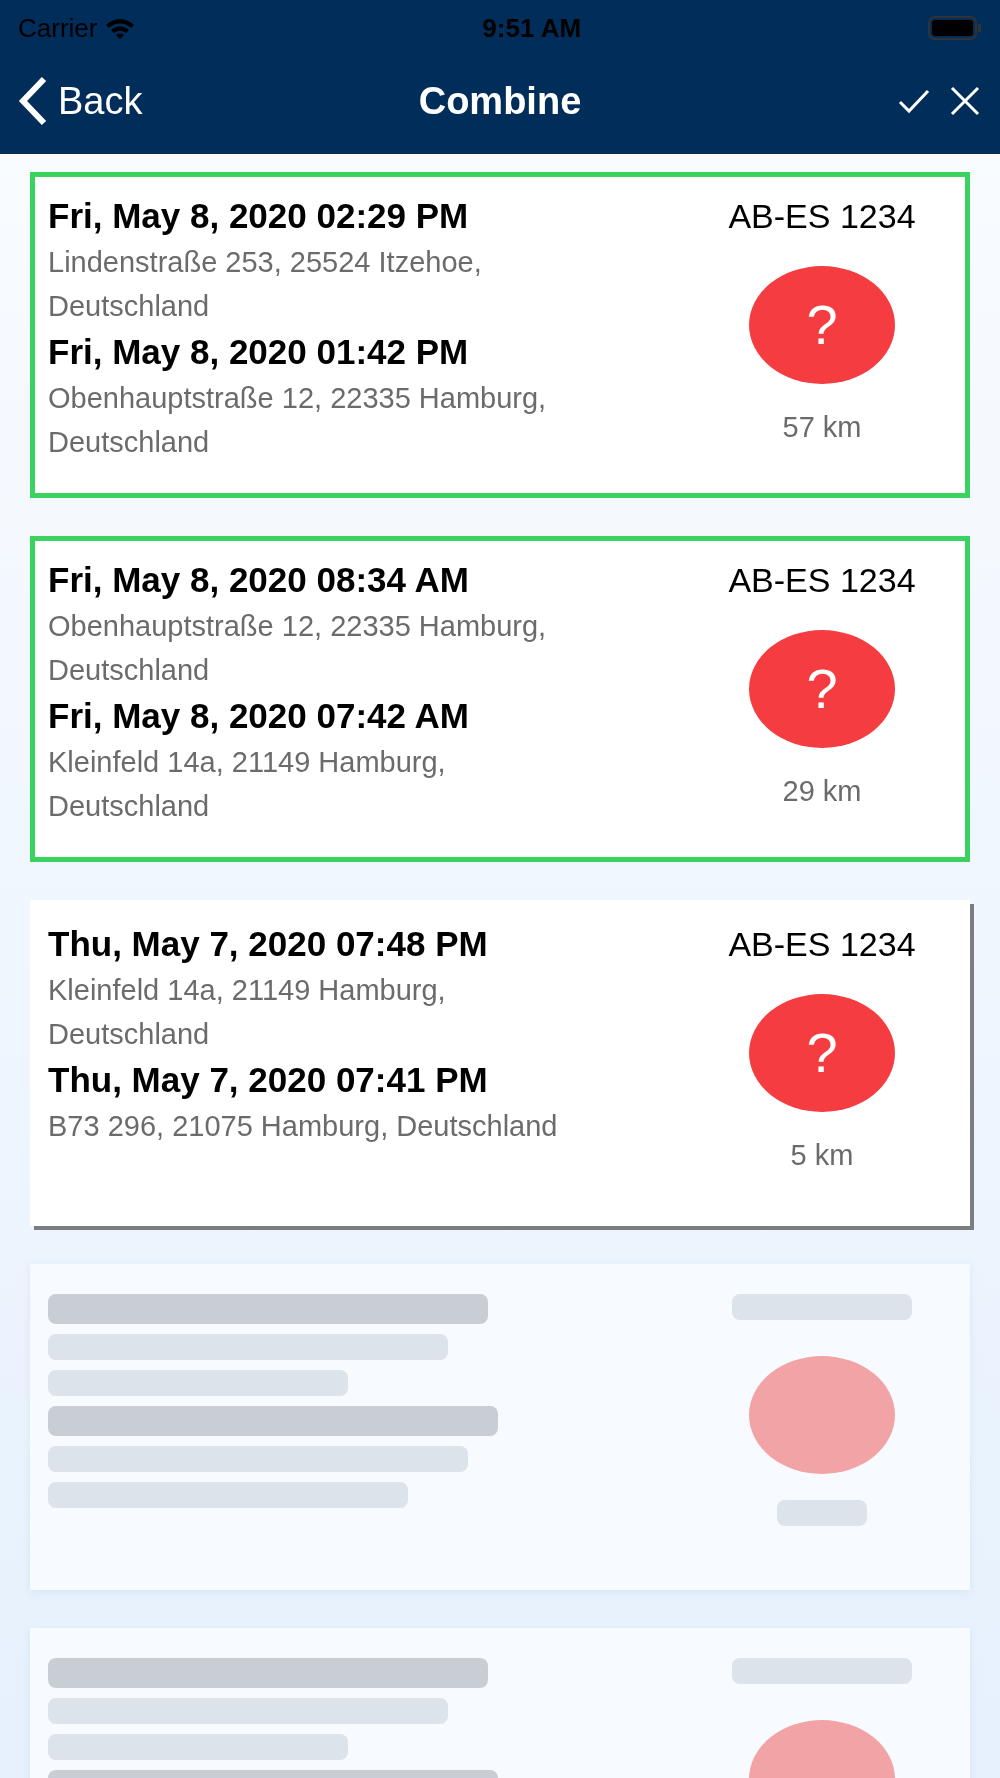 Image resolution: width=1000 pixels, height=1778 pixels. I want to click on end-address: Obenhauptstraße 12, 22335 Hamburg, Deutschland, so click(298, 648).